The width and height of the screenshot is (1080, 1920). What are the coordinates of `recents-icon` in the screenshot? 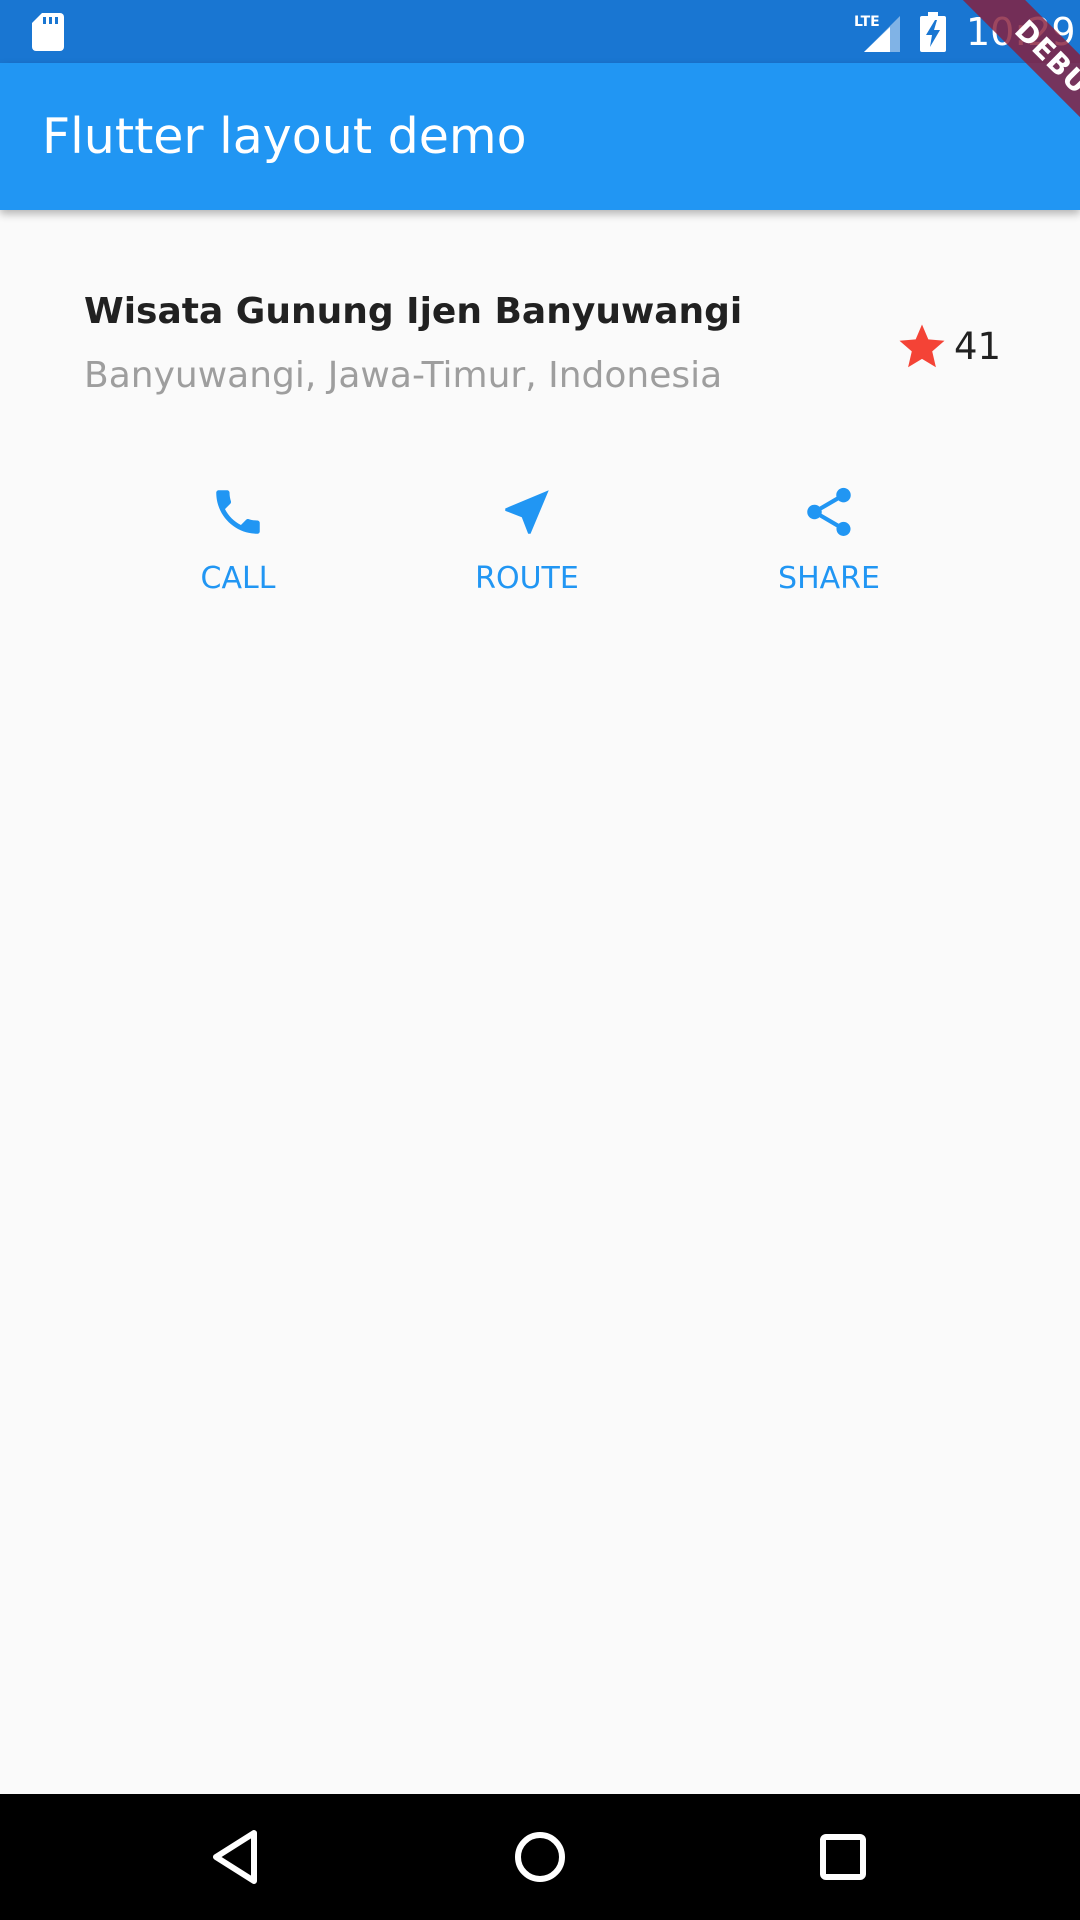 It's located at (843, 1857).